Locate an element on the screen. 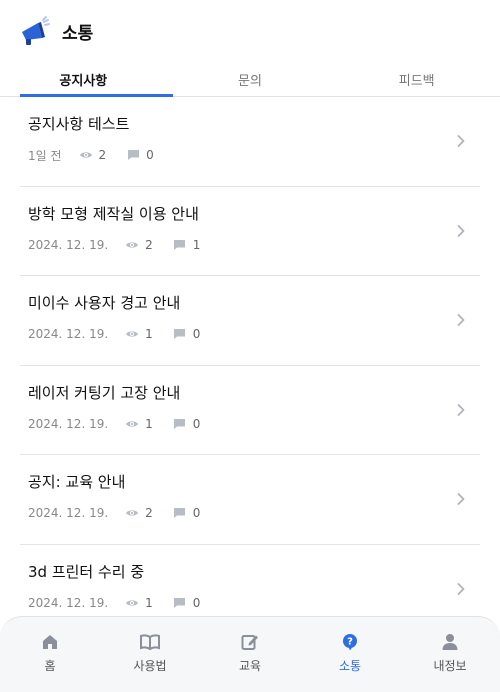  post-title: 레이저 커팅기 고장 안내 is located at coordinates (104, 392).